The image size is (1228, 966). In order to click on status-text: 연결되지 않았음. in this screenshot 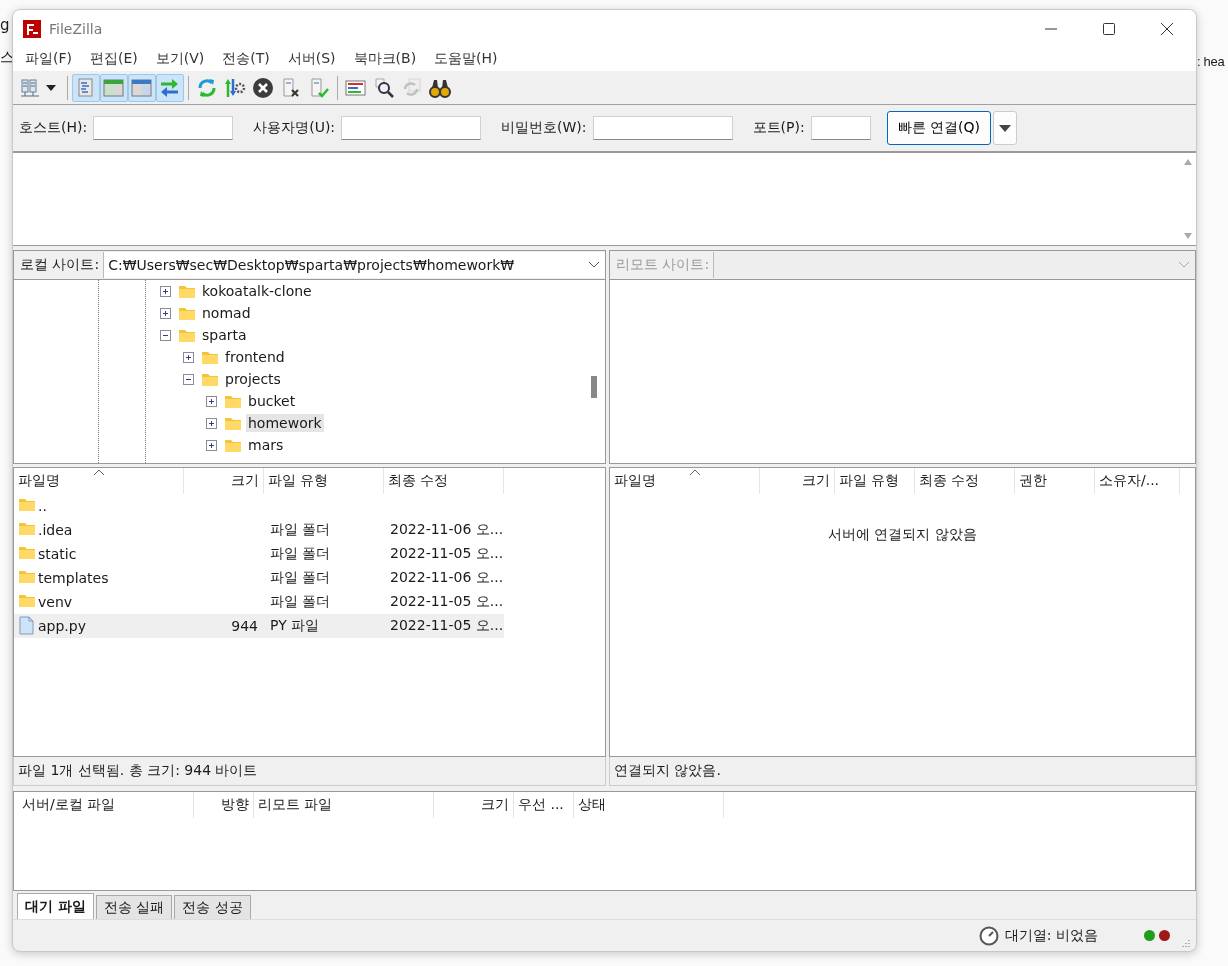, I will do `click(902, 771)`.